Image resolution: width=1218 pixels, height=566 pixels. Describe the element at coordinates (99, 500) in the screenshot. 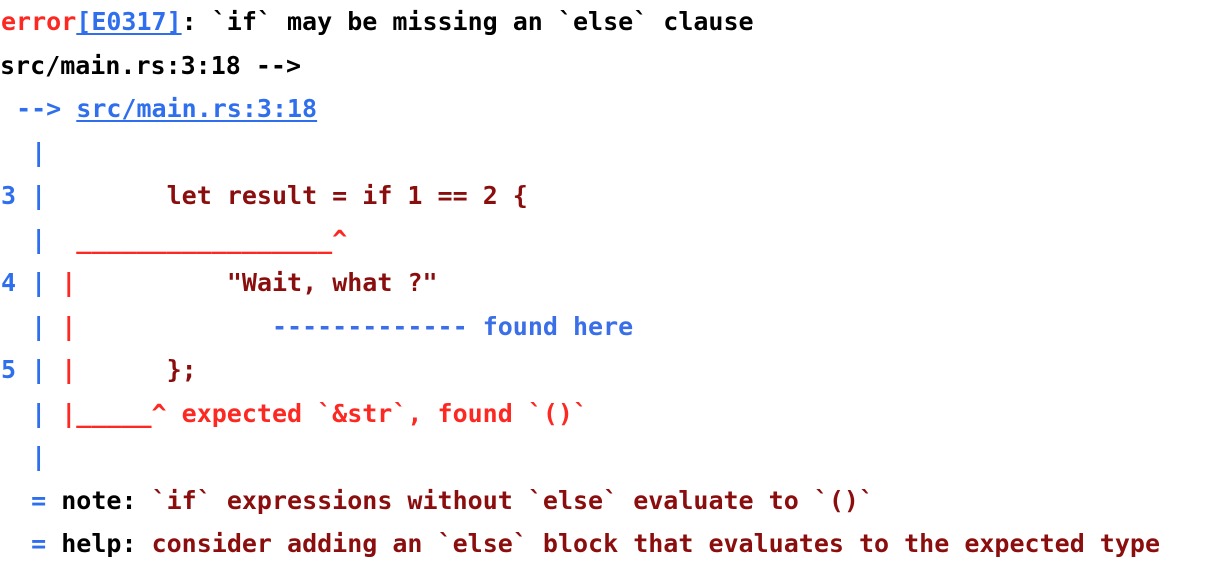

I see `note-label: note:` at that location.